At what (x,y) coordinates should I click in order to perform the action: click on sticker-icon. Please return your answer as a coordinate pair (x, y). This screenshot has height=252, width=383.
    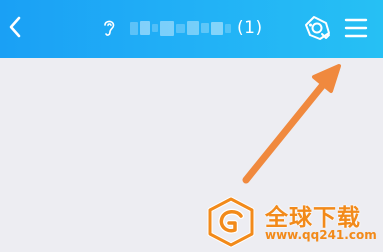
    Looking at the image, I should click on (317, 28).